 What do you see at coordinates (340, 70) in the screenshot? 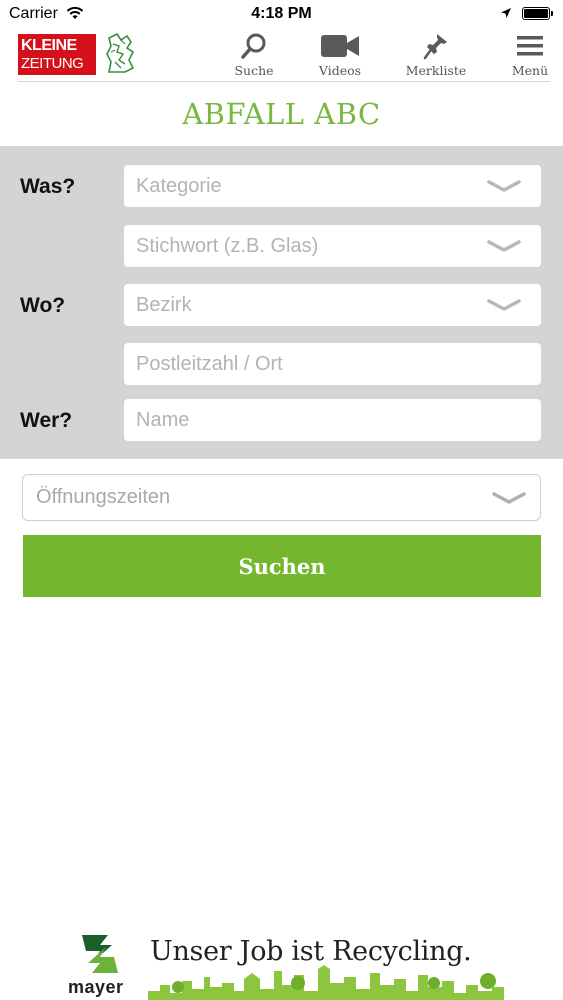
I see `nav-videos-label: Videos` at bounding box center [340, 70].